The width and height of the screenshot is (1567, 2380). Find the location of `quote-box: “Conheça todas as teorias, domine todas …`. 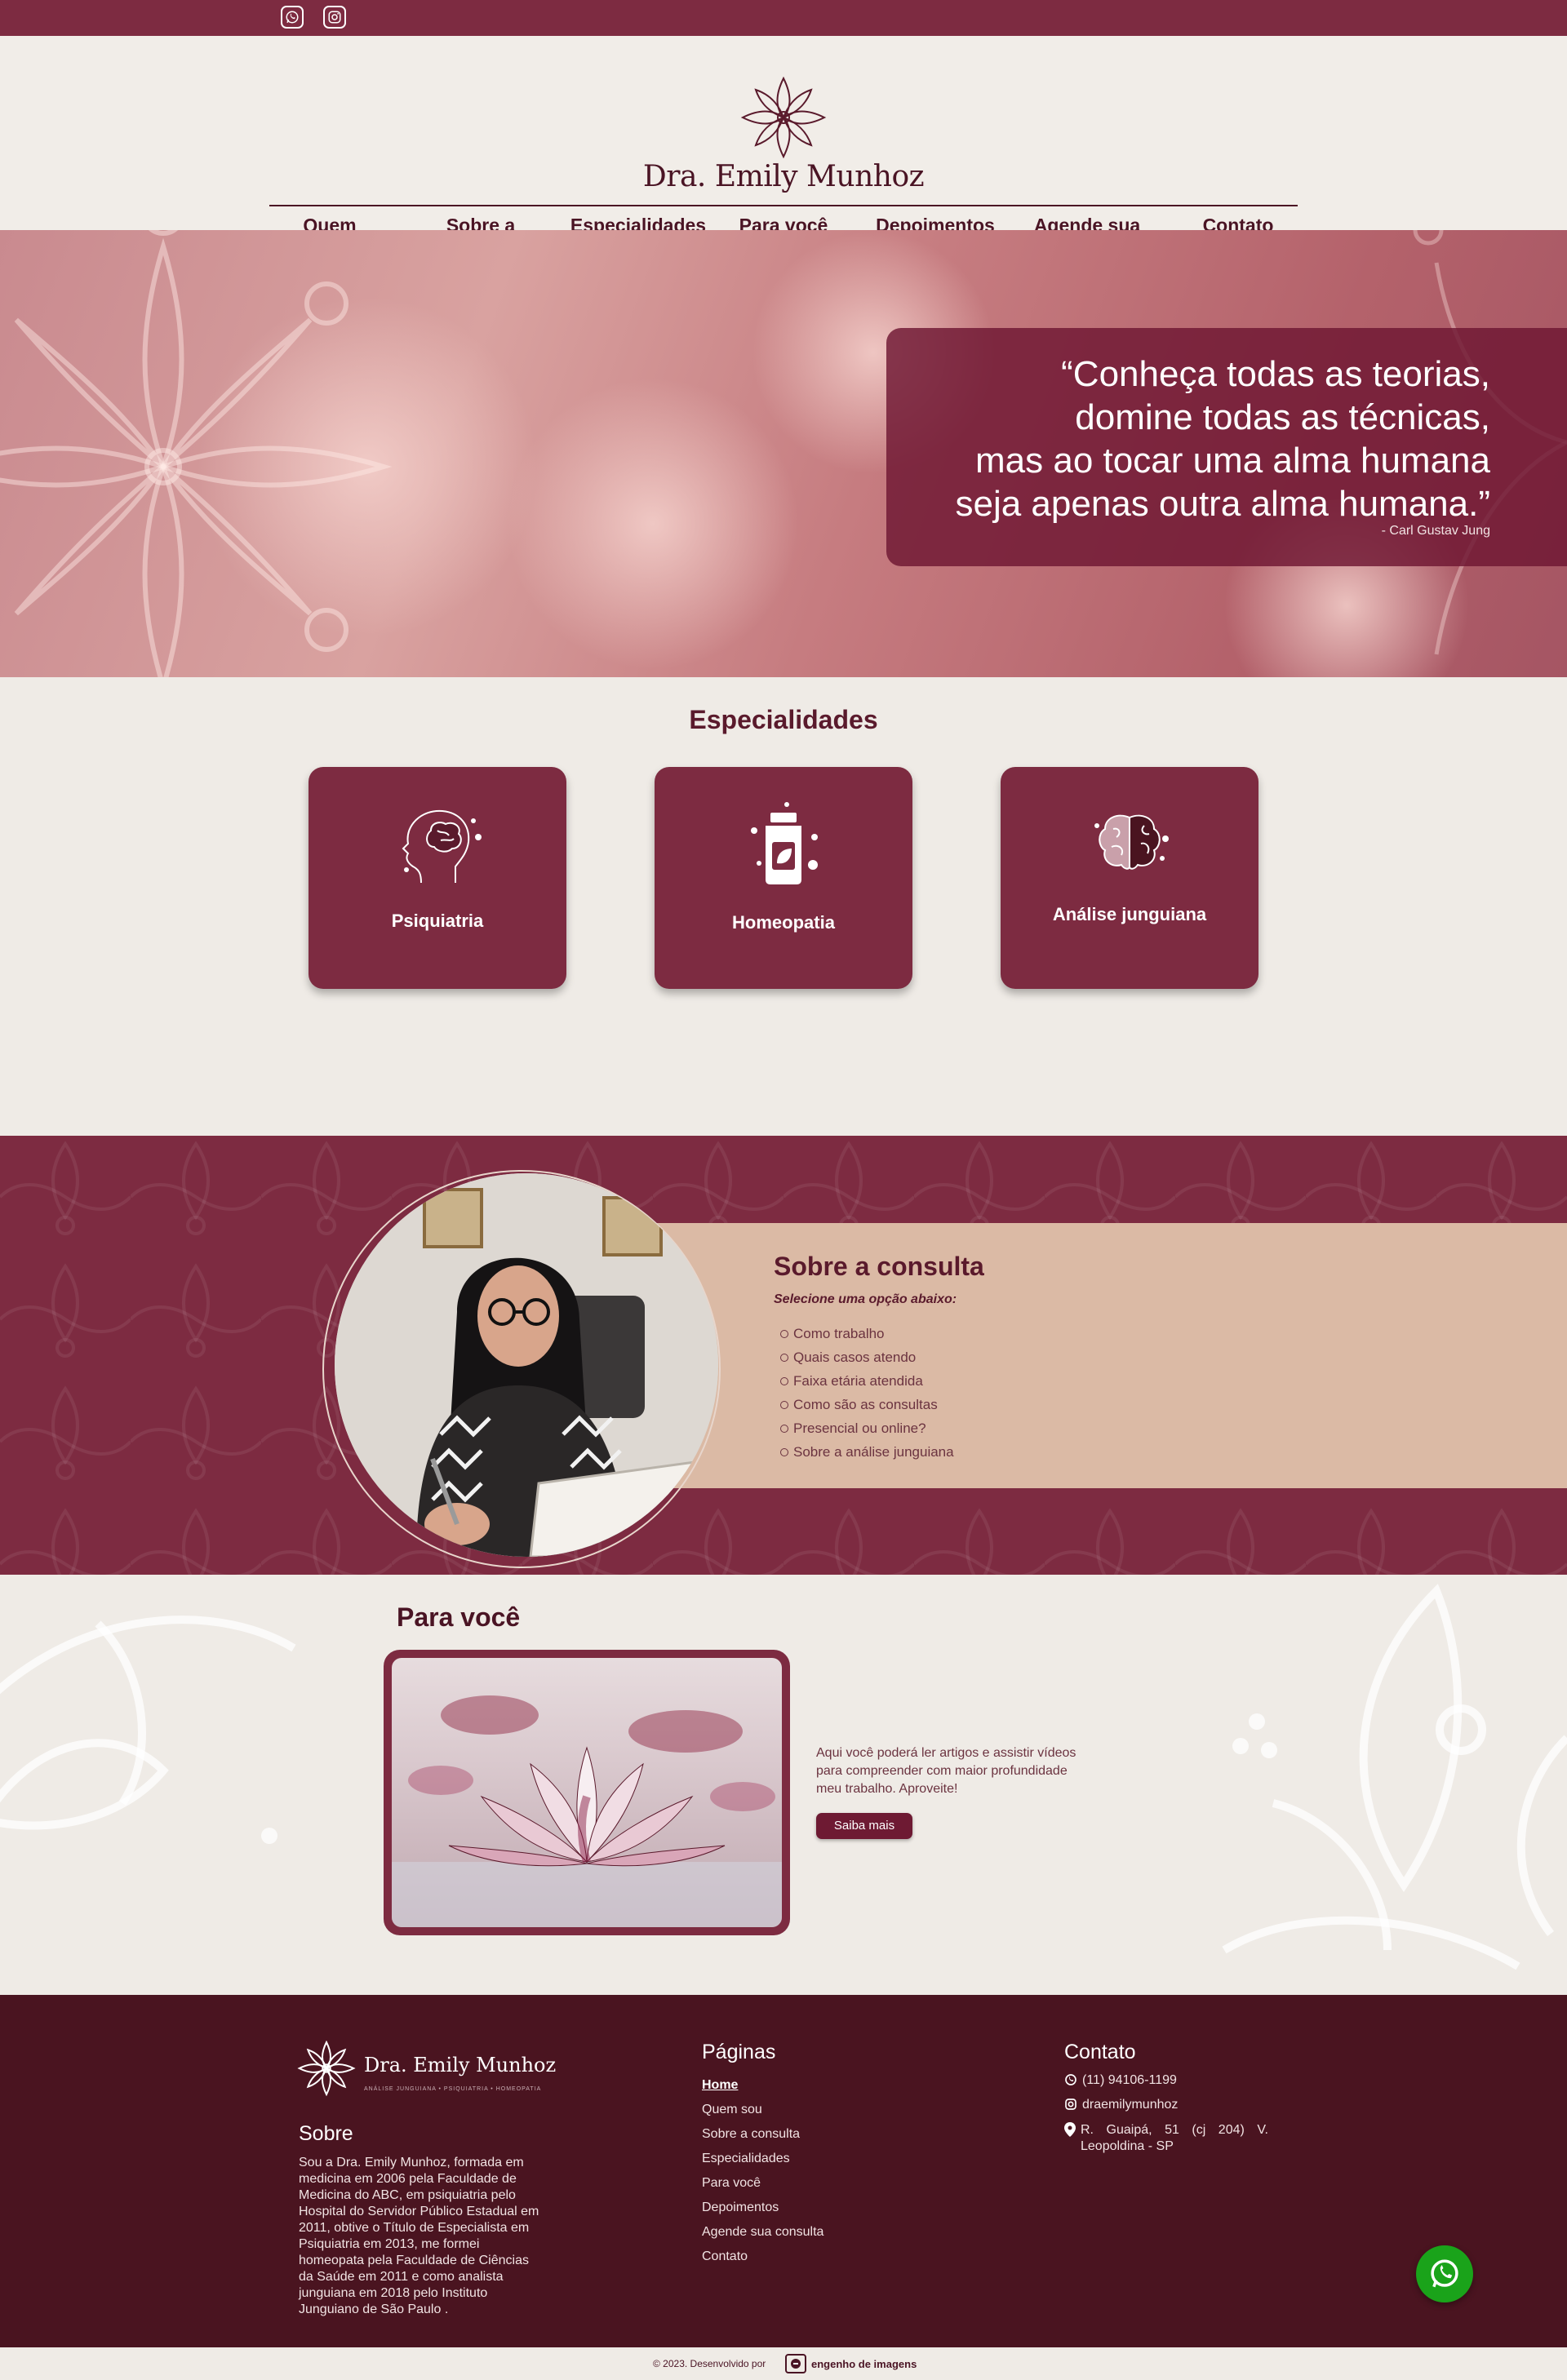

quote-box: “Conheça todas as teorias, domine todas … is located at coordinates (1226, 447).